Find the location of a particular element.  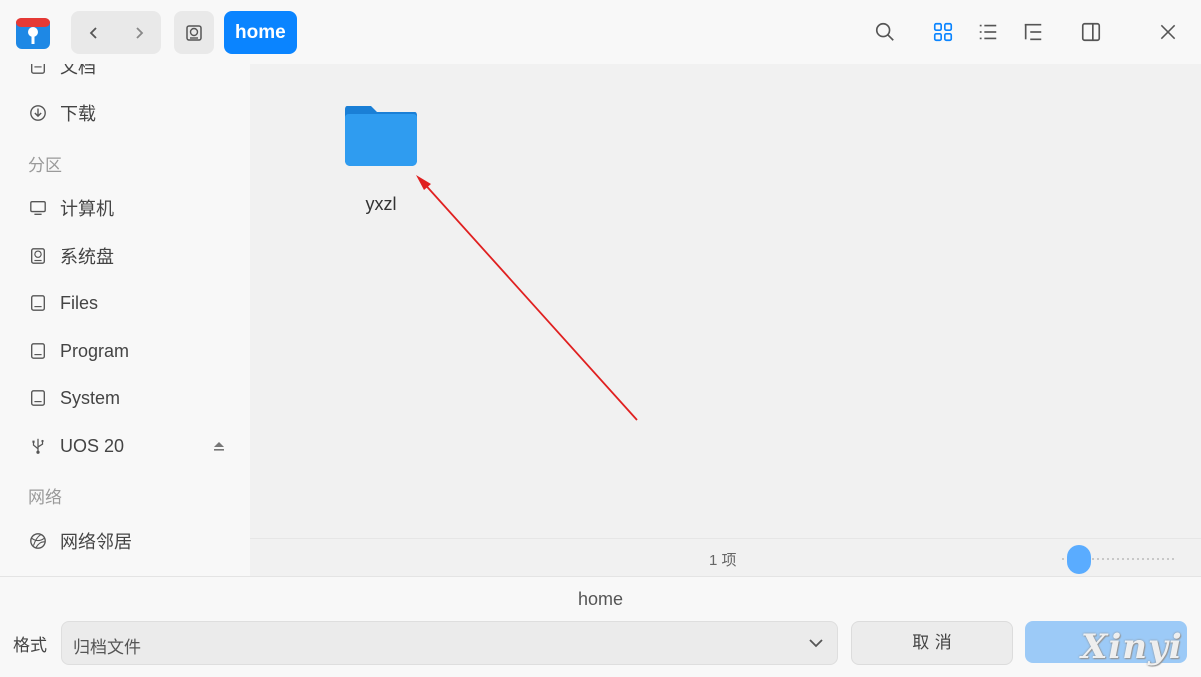

item-count: 1 项 is located at coordinates (723, 560).